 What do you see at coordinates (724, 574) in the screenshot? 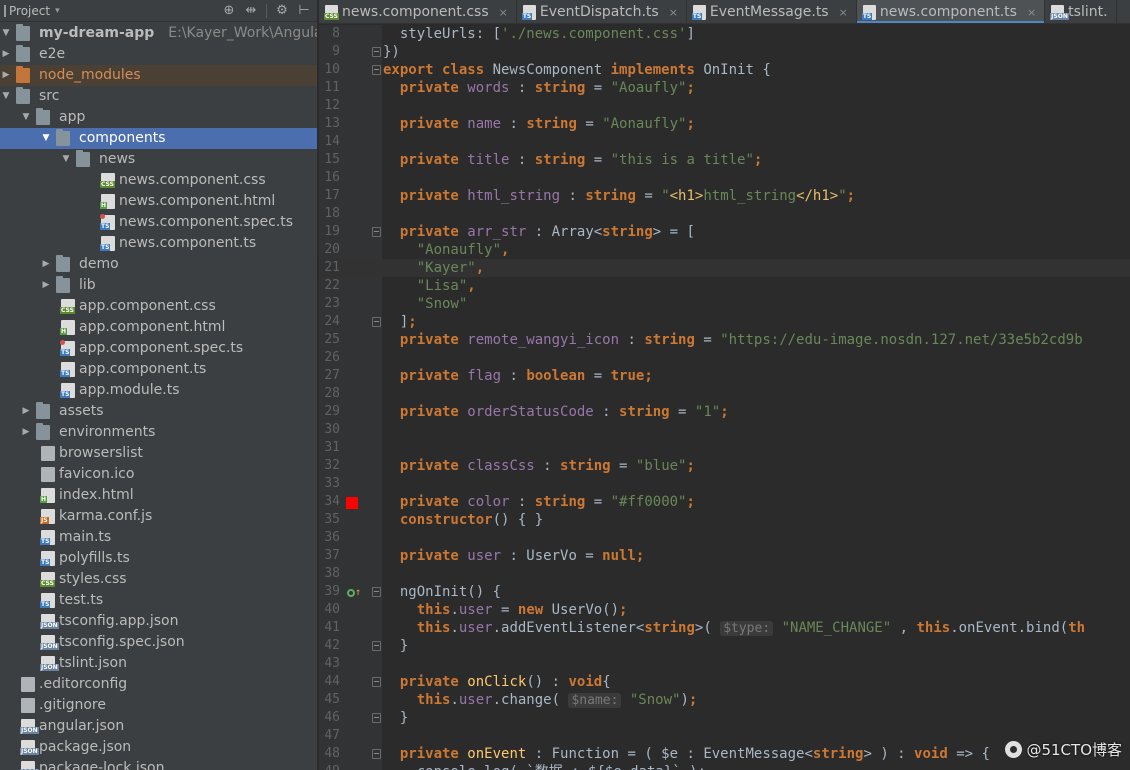
I see `code-line: 38` at bounding box center [724, 574].